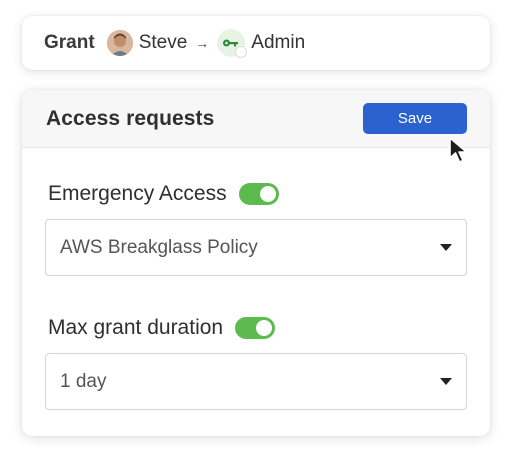 Image resolution: width=512 pixels, height=464 pixels. I want to click on max-duration-toggle, so click(255, 328).